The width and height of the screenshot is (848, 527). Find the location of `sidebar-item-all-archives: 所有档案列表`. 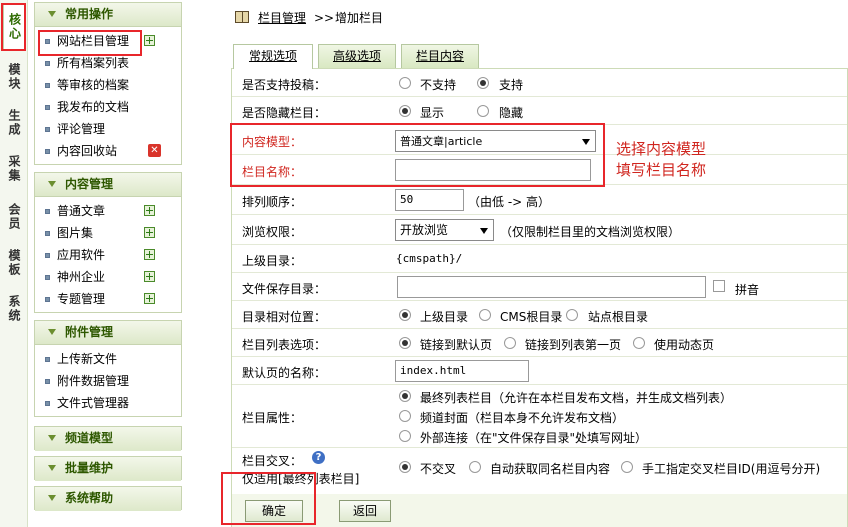

sidebar-item-all-archives: 所有档案列表 is located at coordinates (108, 63).